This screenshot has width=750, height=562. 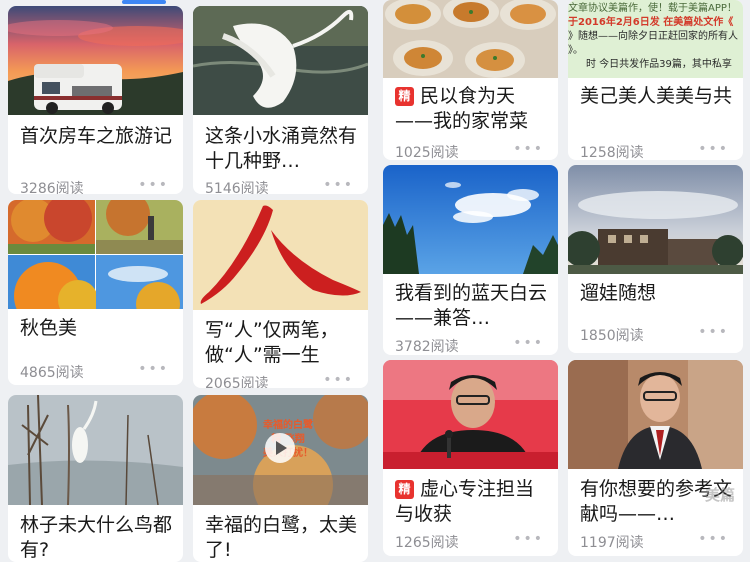 I want to click on read-count: 1197阅读, so click(x=612, y=543).